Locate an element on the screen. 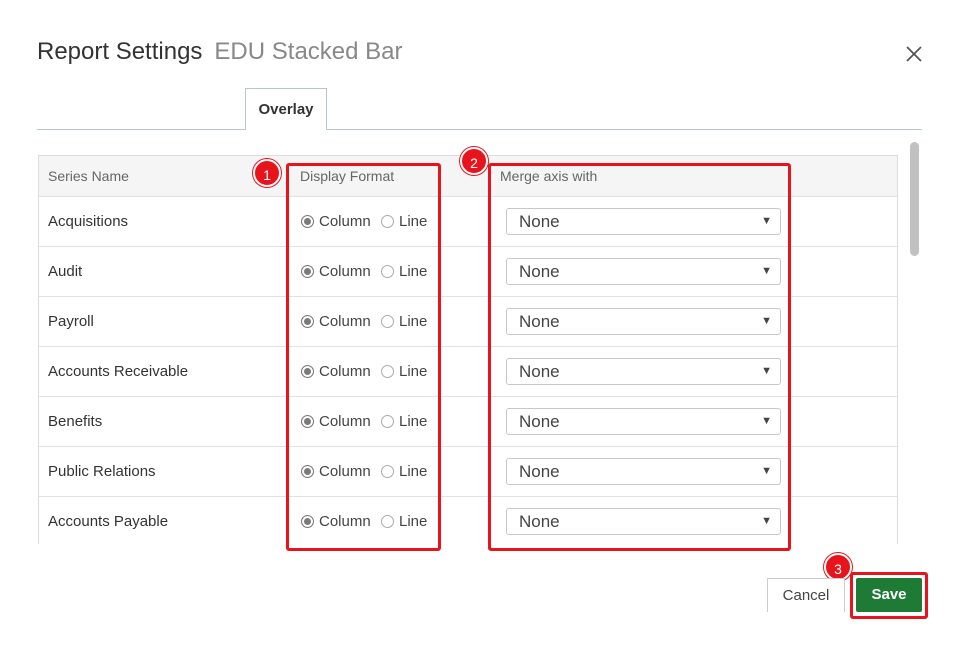 This screenshot has width=957, height=648. cancel-button: Cancel is located at coordinates (806, 595).